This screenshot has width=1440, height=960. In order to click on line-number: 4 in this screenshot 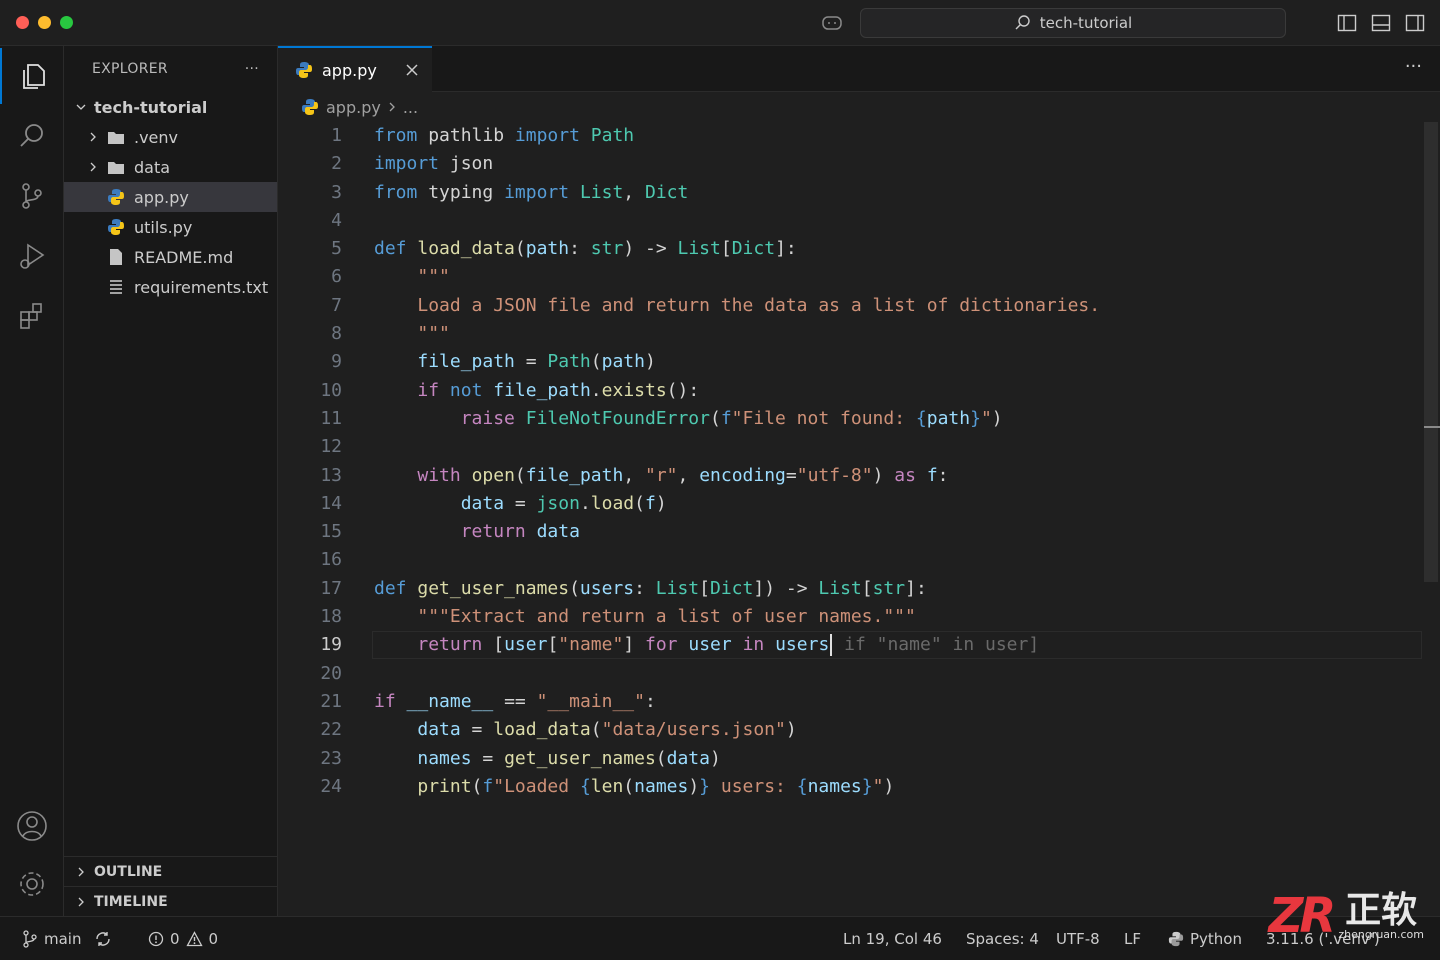, I will do `click(310, 221)`.